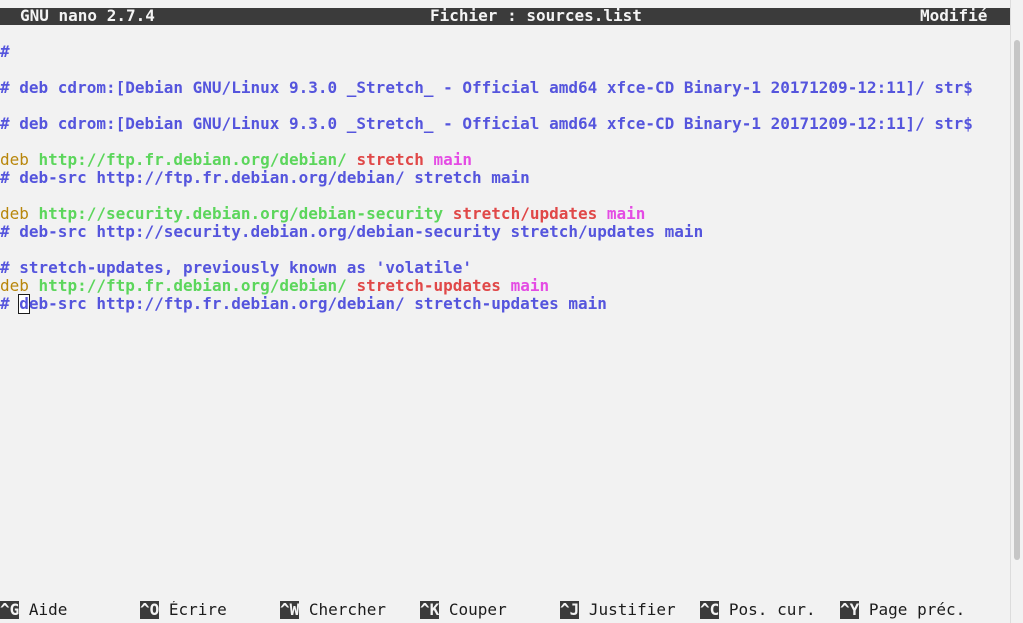 The image size is (1023, 623). What do you see at coordinates (342, 610) in the screenshot?
I see `shortcut-label: Chercher` at bounding box center [342, 610].